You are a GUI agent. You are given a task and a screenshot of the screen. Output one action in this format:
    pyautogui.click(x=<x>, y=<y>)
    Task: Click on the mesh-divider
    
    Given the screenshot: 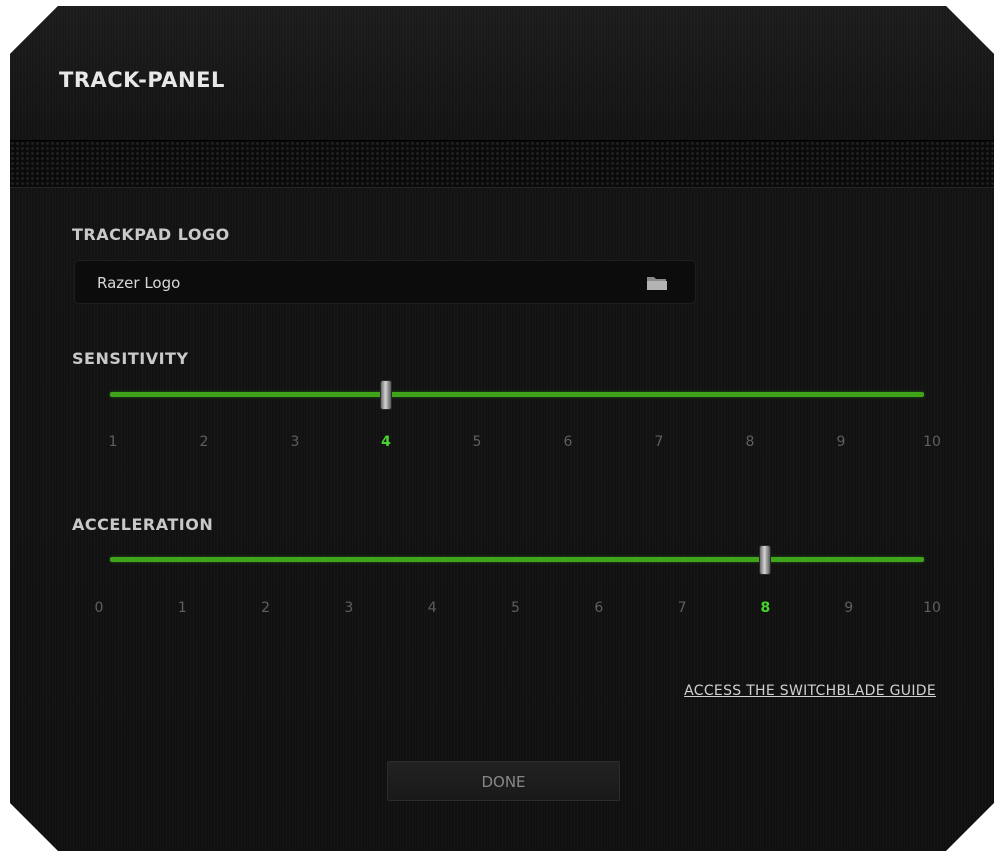 What is the action you would take?
    pyautogui.click(x=502, y=164)
    